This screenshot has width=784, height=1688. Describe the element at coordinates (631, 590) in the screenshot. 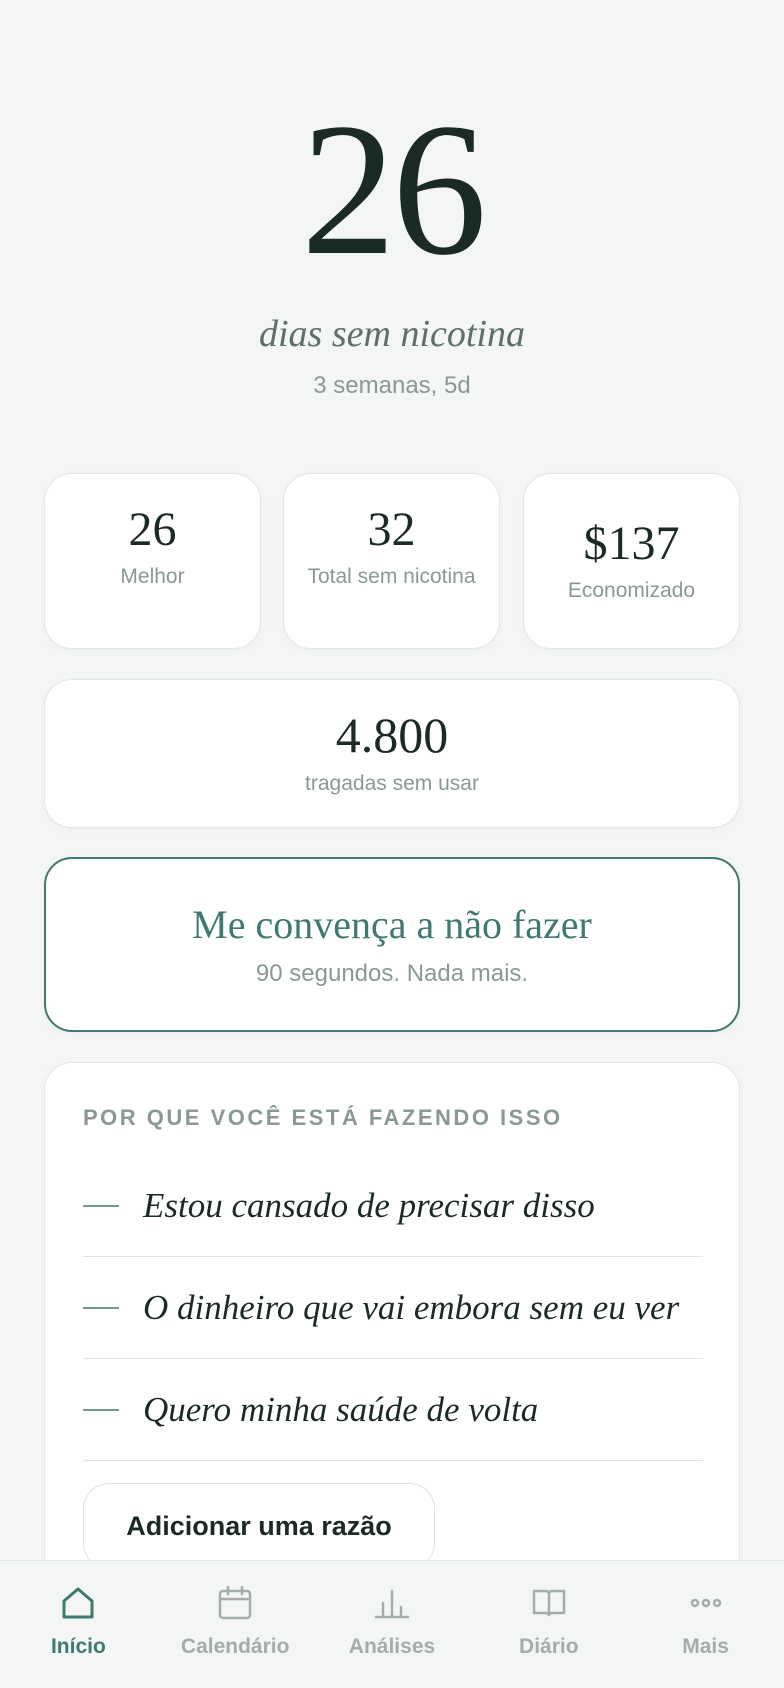

I see `stat-label: Economizado` at that location.